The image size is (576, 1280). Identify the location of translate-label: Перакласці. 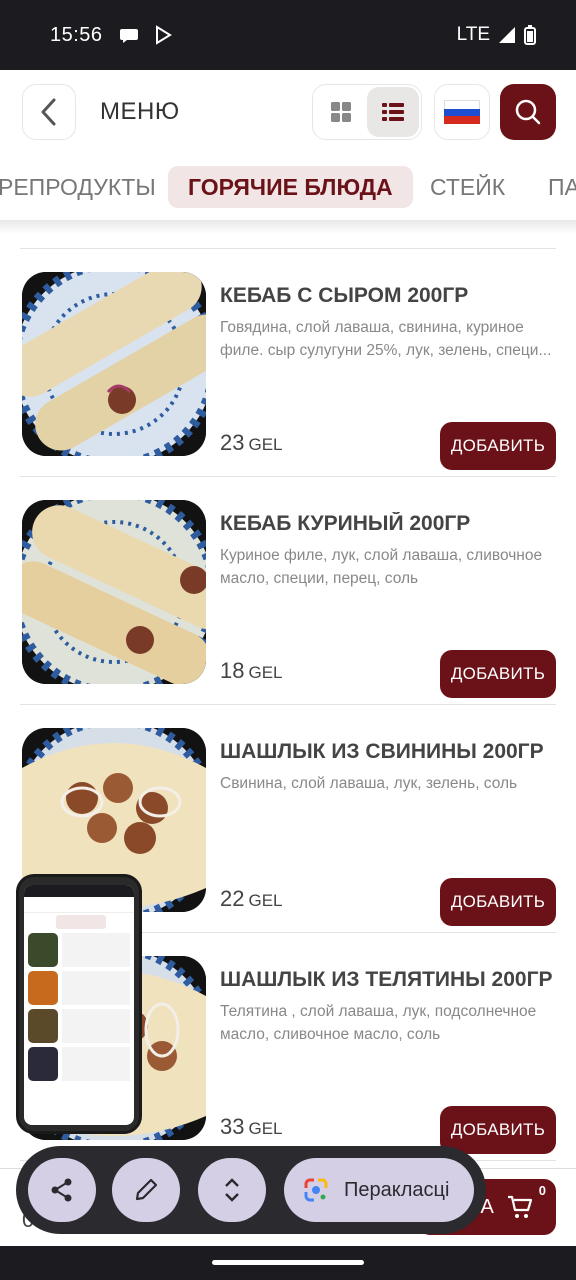
(397, 1189).